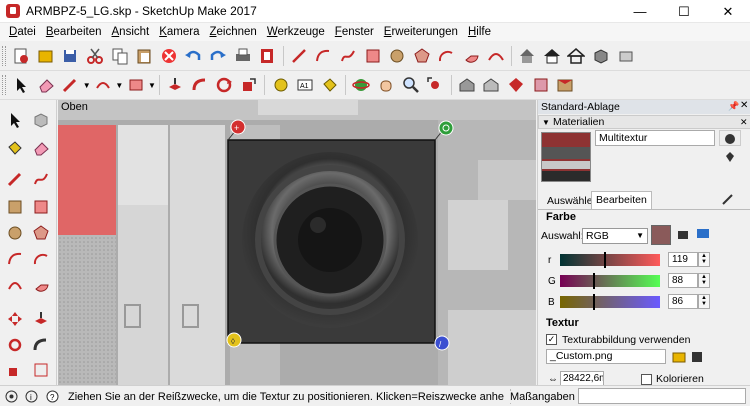 This screenshot has height=406, width=750. I want to click on arc-icon, so click(103, 85).